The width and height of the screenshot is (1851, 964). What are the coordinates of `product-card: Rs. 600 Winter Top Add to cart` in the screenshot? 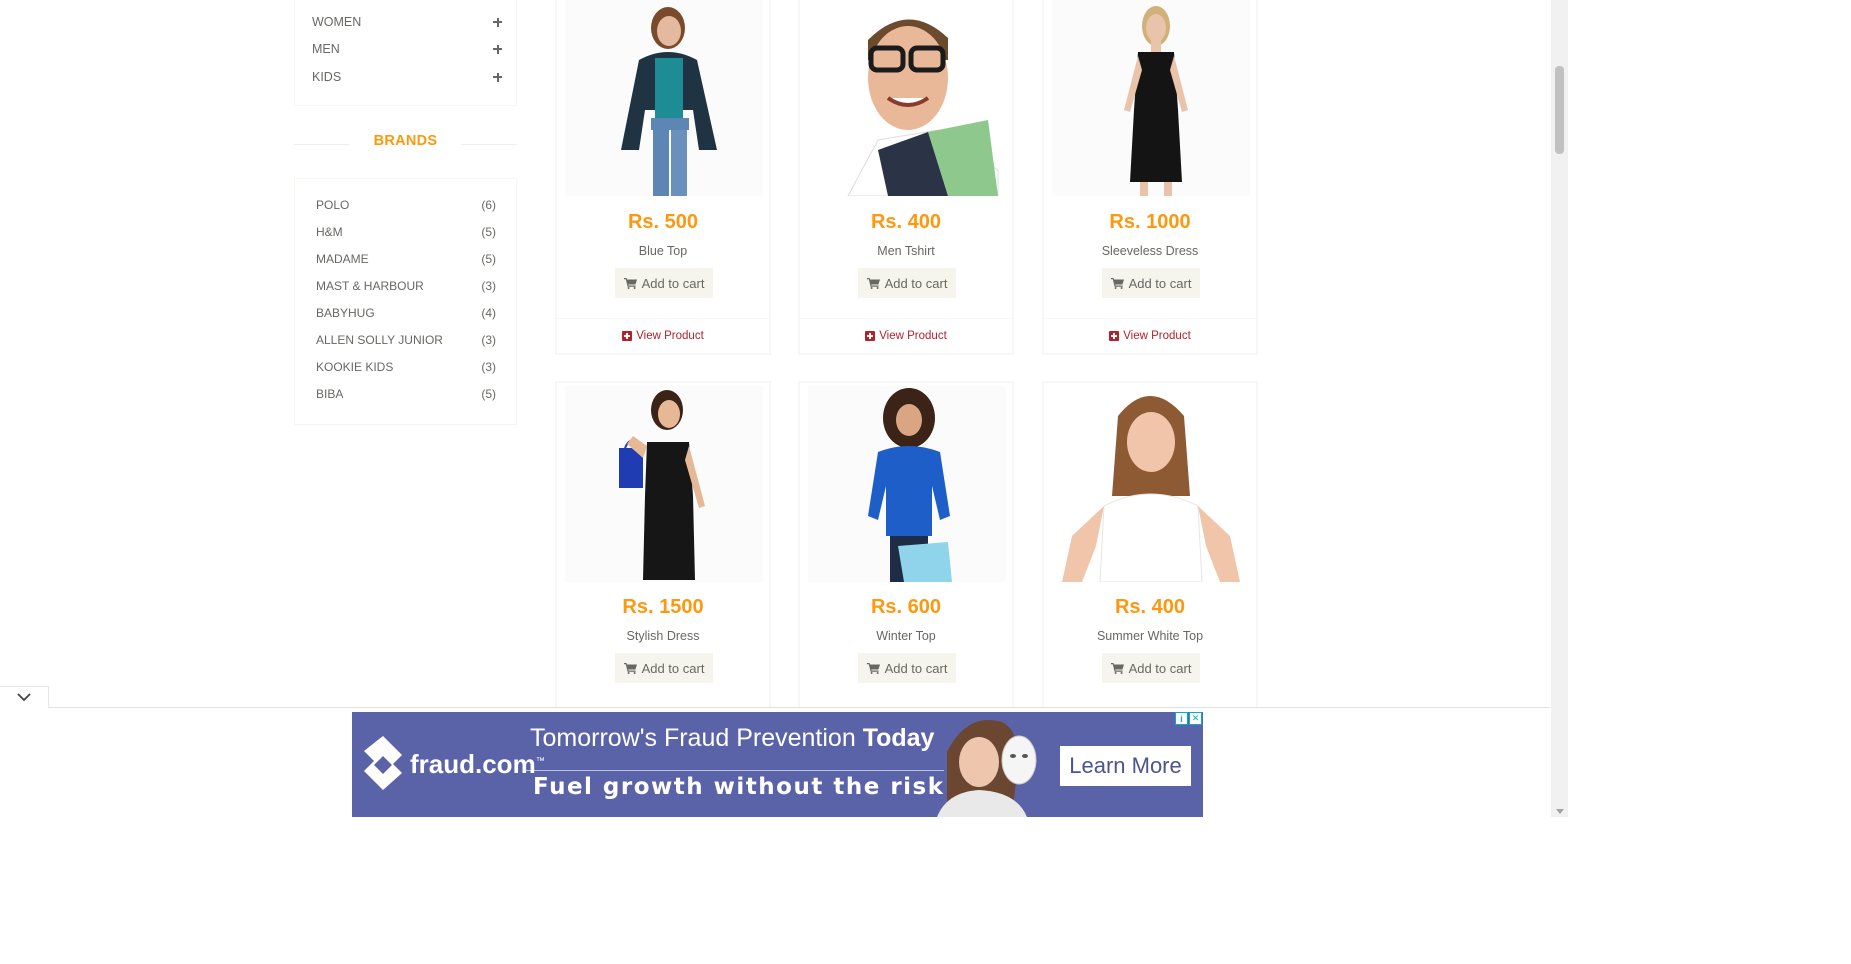 It's located at (906, 551).